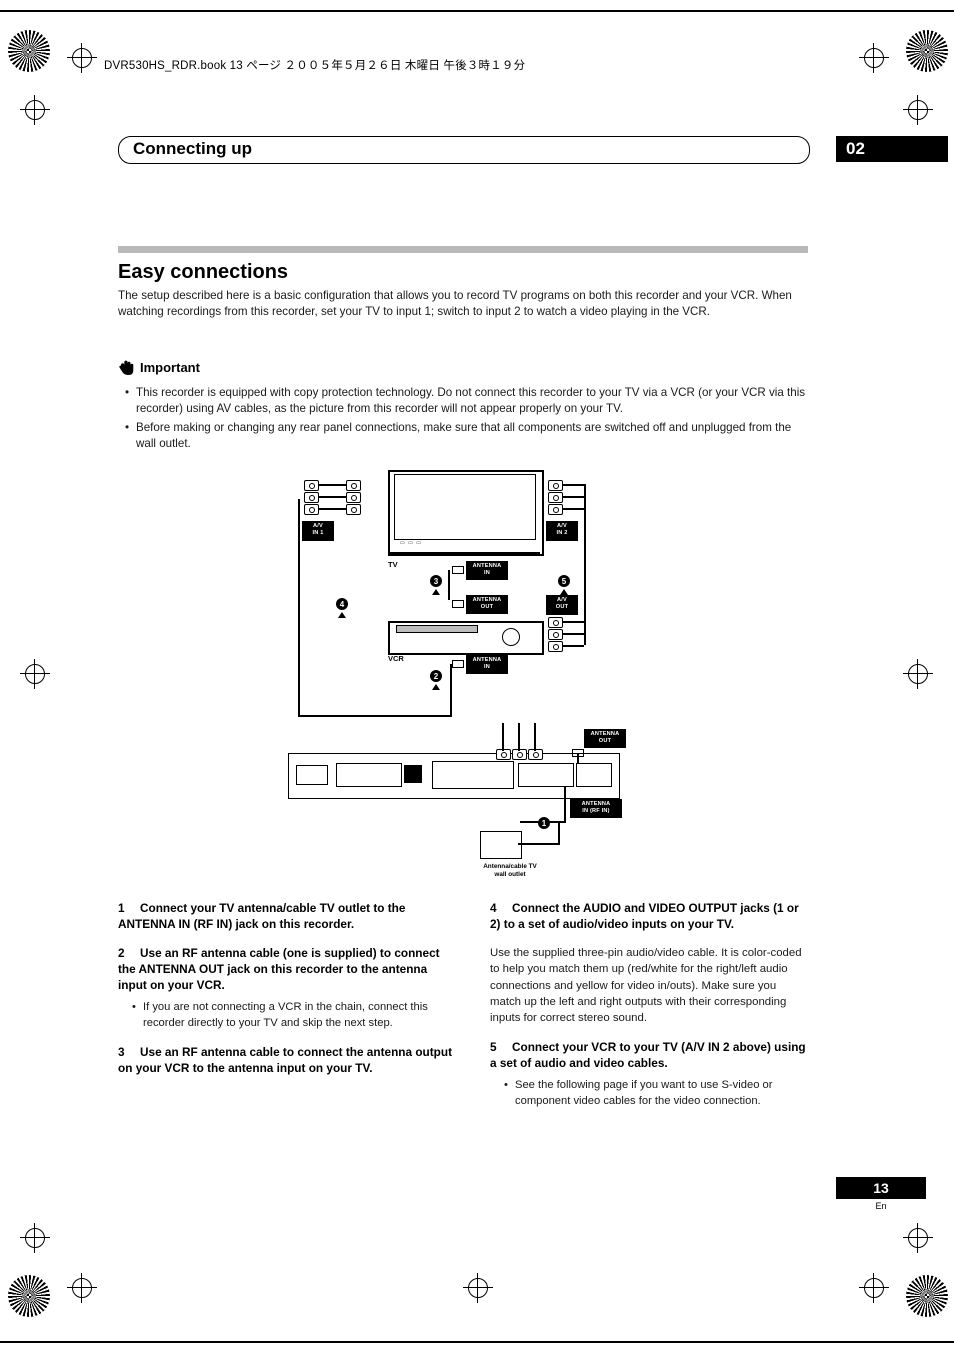  I want to click on callout-1: 1, so click(544, 823).